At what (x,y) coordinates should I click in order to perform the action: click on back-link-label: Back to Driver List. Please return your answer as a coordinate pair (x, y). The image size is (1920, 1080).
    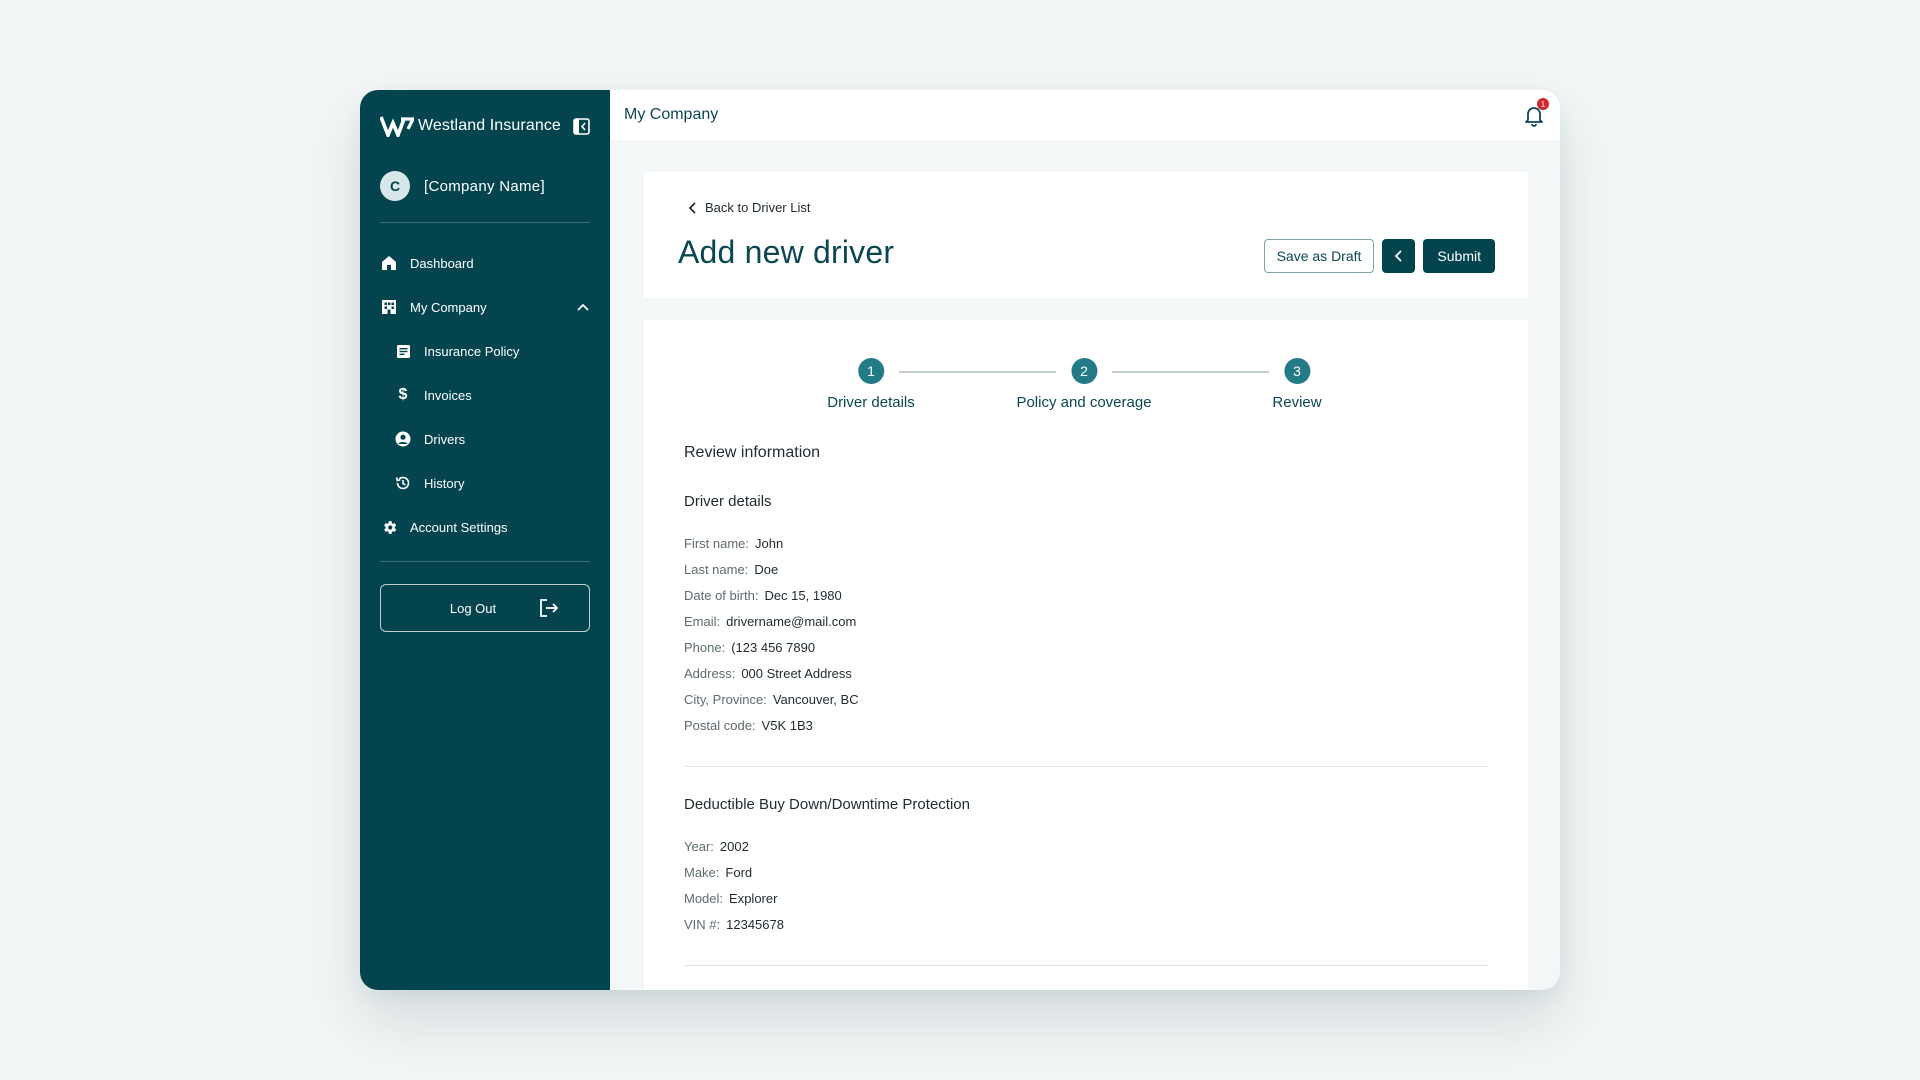
    Looking at the image, I should click on (758, 207).